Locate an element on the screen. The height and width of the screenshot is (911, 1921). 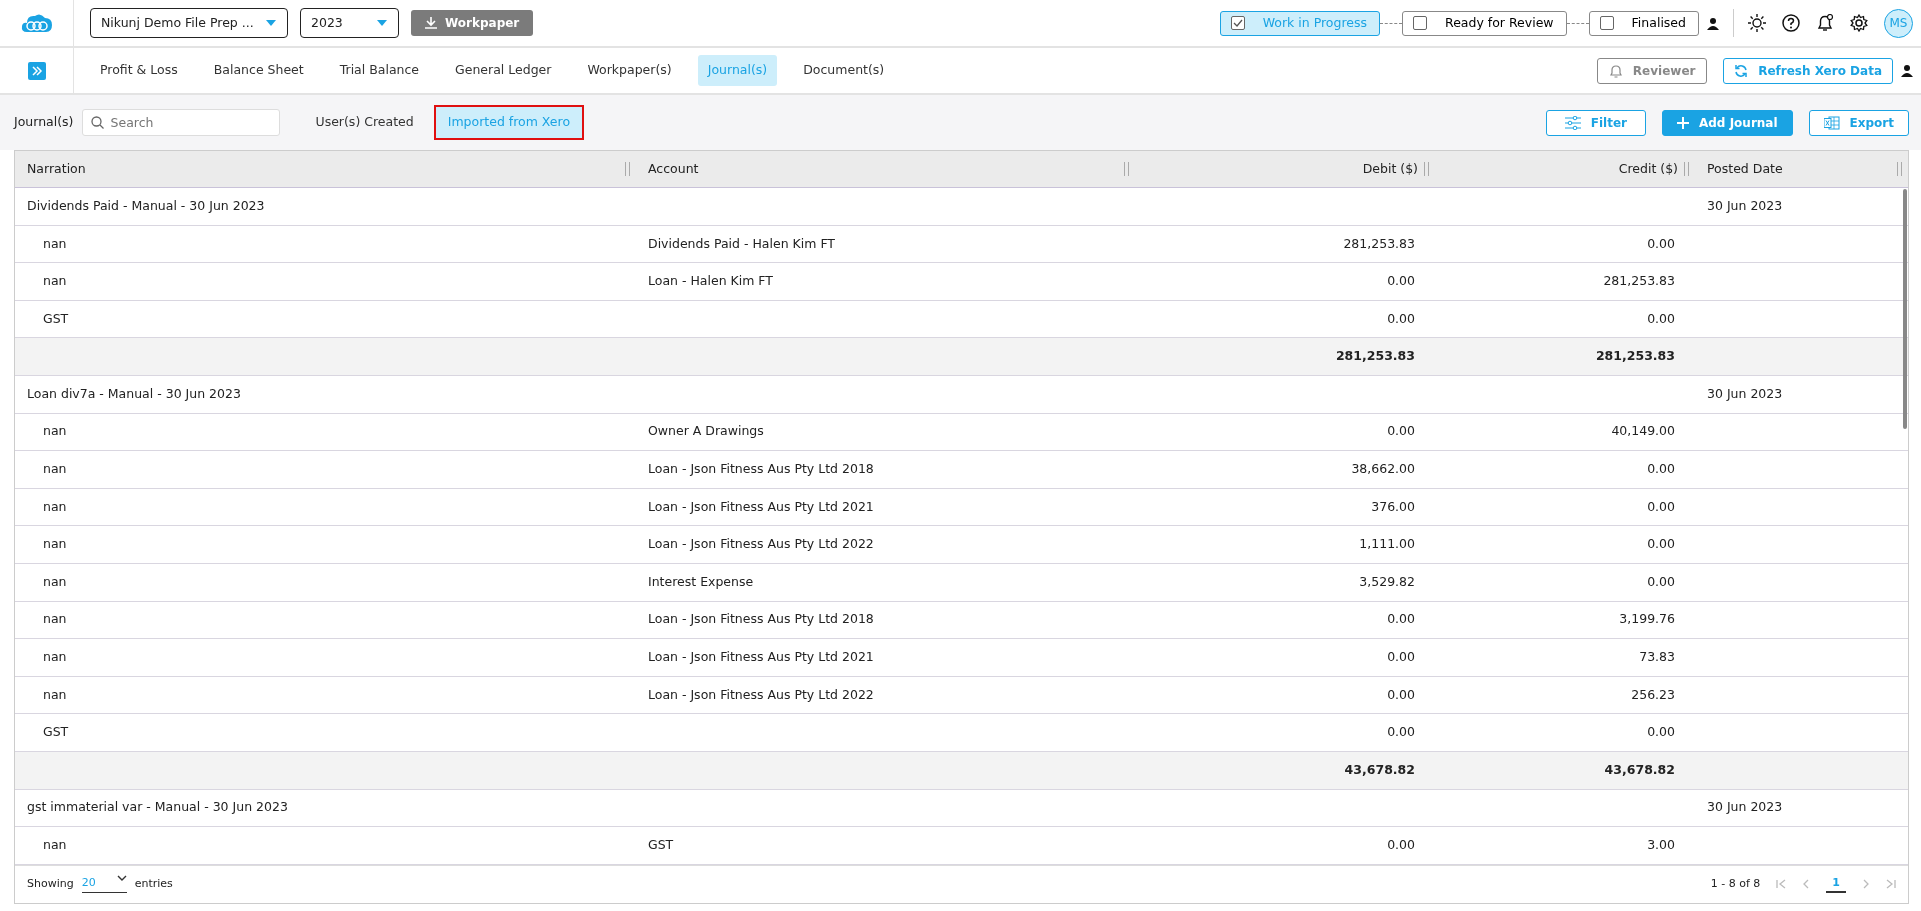
plus-icon is located at coordinates (1683, 122).